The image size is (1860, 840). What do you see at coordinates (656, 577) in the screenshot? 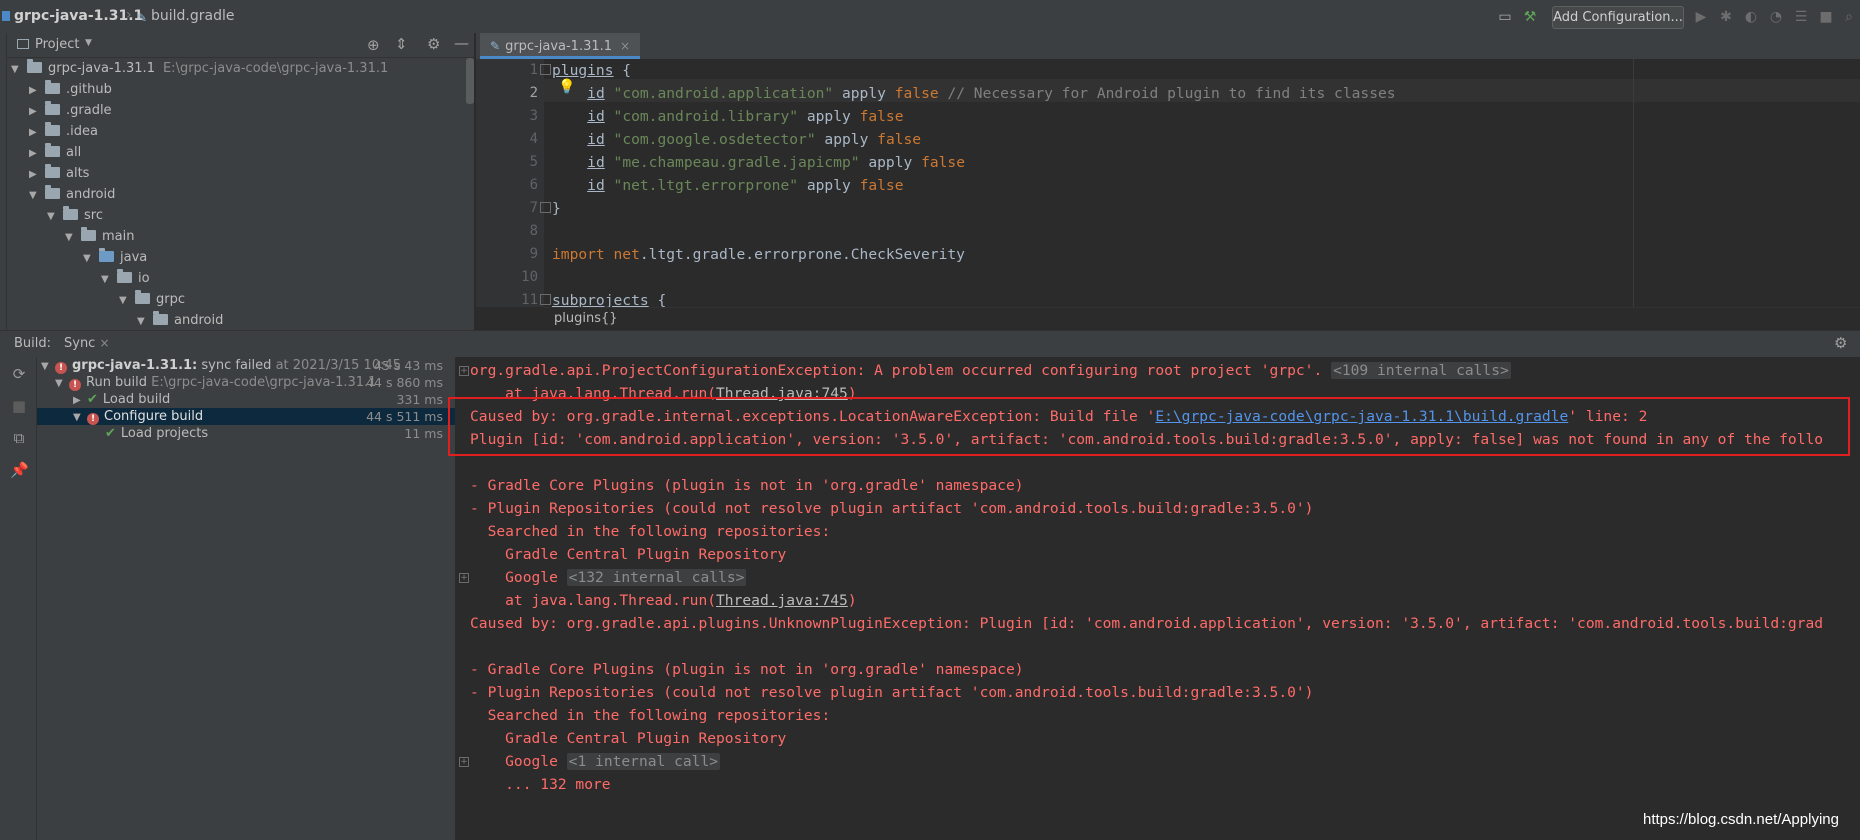
I see `internal-calls-fold: <132 internal calls>` at bounding box center [656, 577].